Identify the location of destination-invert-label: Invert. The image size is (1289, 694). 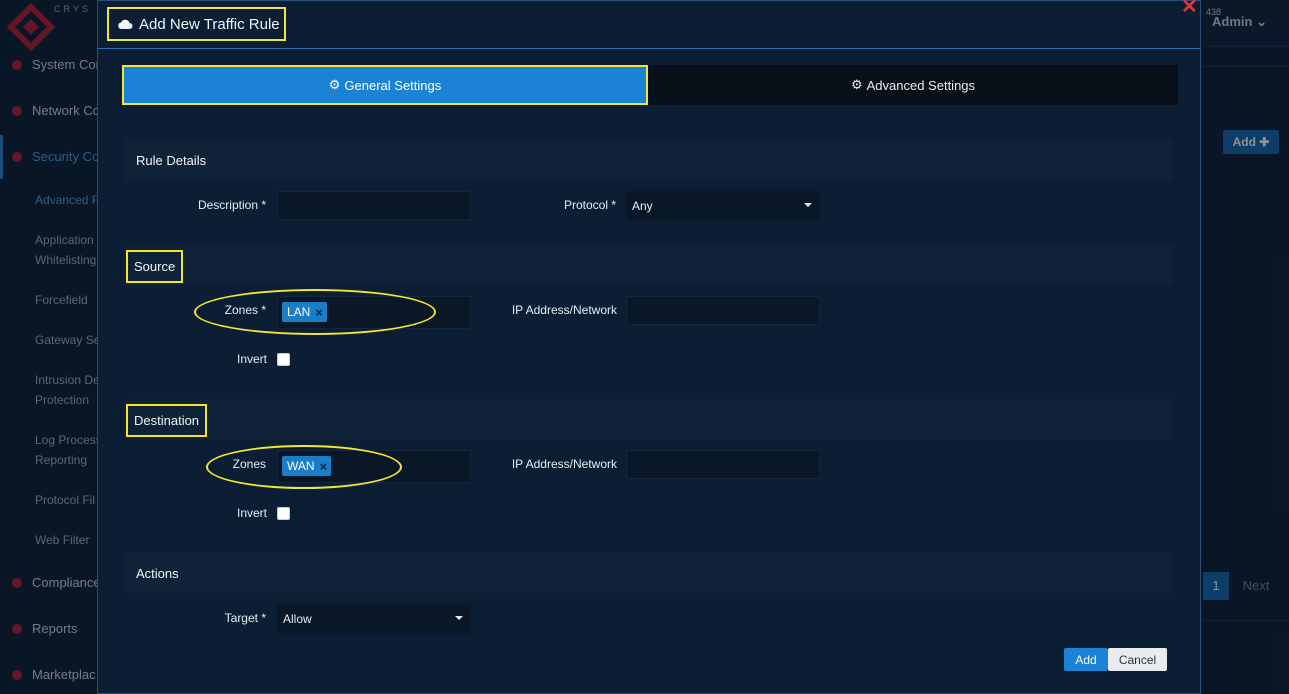
(251, 513).